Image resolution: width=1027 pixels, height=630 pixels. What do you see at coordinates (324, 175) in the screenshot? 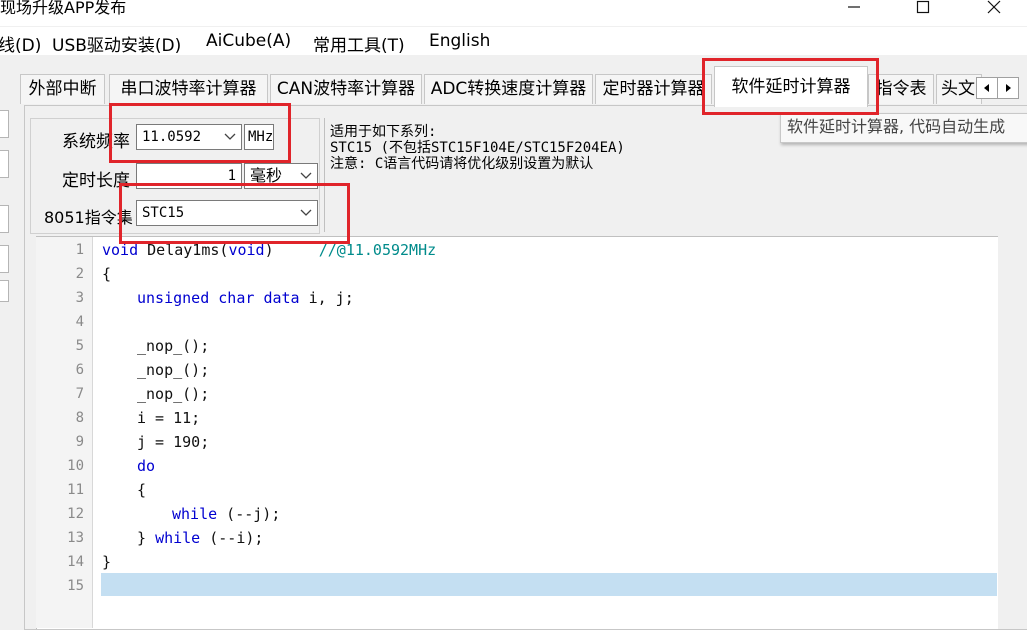
I see `divider` at bounding box center [324, 175].